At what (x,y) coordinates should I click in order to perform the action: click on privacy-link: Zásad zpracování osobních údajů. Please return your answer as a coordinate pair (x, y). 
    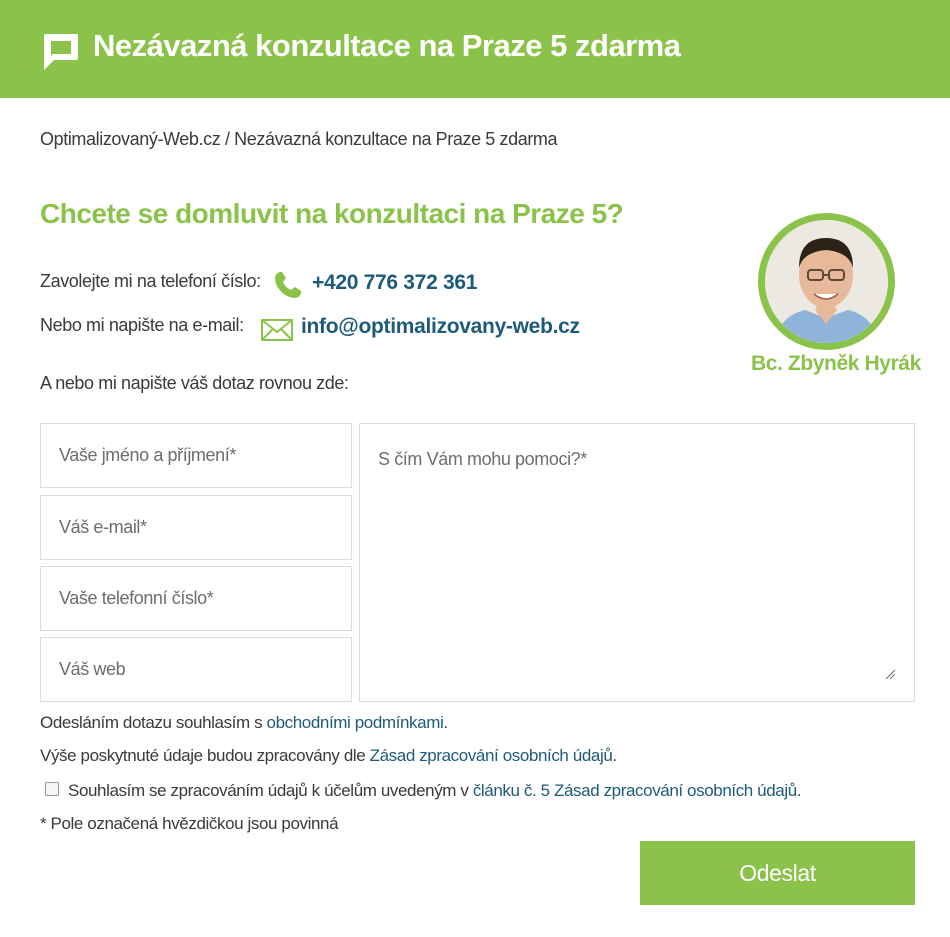
    Looking at the image, I should click on (491, 755).